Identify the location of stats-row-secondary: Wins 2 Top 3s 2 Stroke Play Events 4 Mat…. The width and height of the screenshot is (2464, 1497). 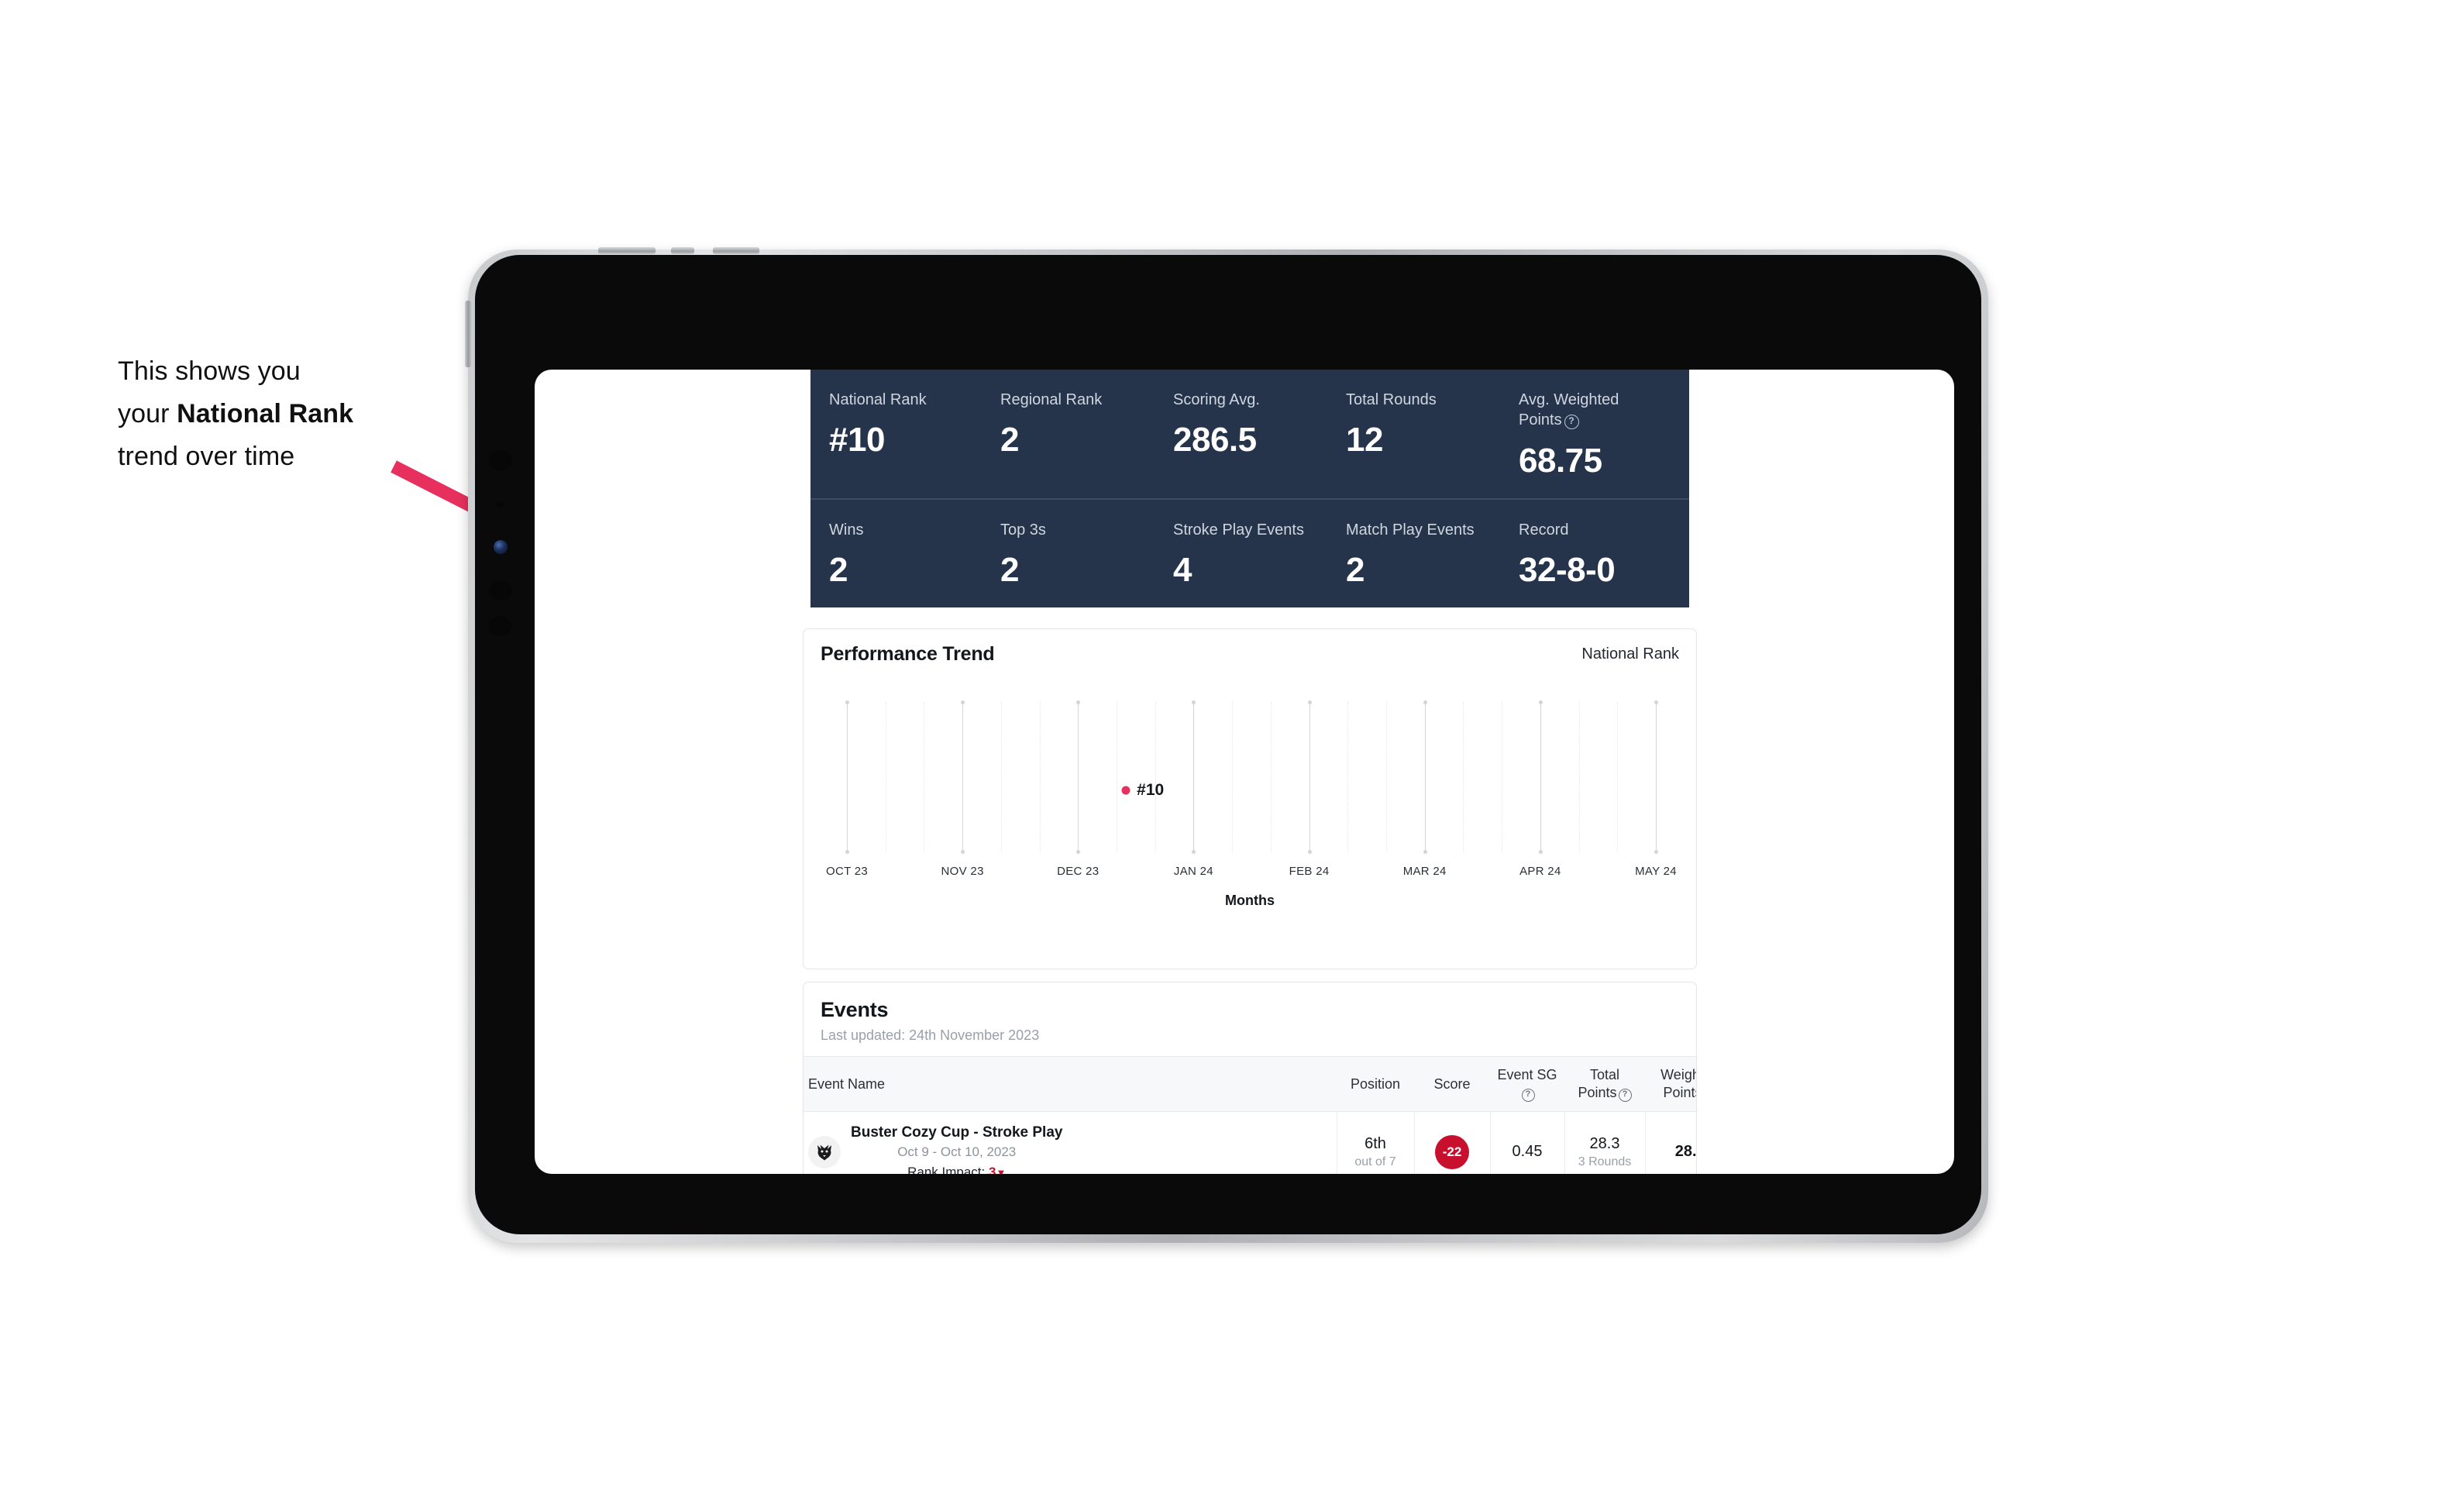
(1249, 552).